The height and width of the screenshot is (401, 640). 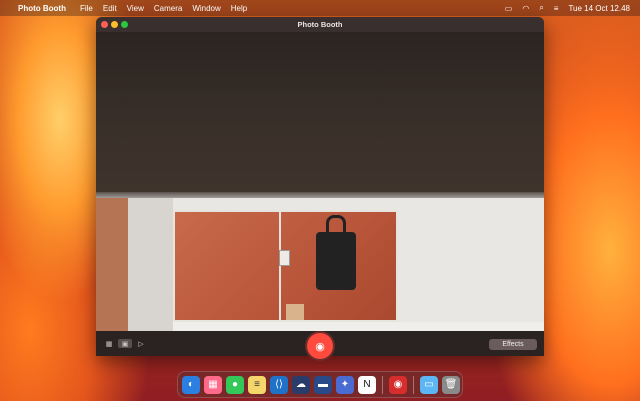 I want to click on camera-door-divider, so click(x=280, y=266).